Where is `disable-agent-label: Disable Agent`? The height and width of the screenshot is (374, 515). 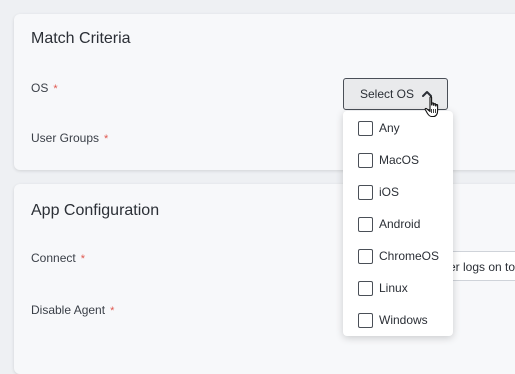 disable-agent-label: Disable Agent is located at coordinates (68, 310).